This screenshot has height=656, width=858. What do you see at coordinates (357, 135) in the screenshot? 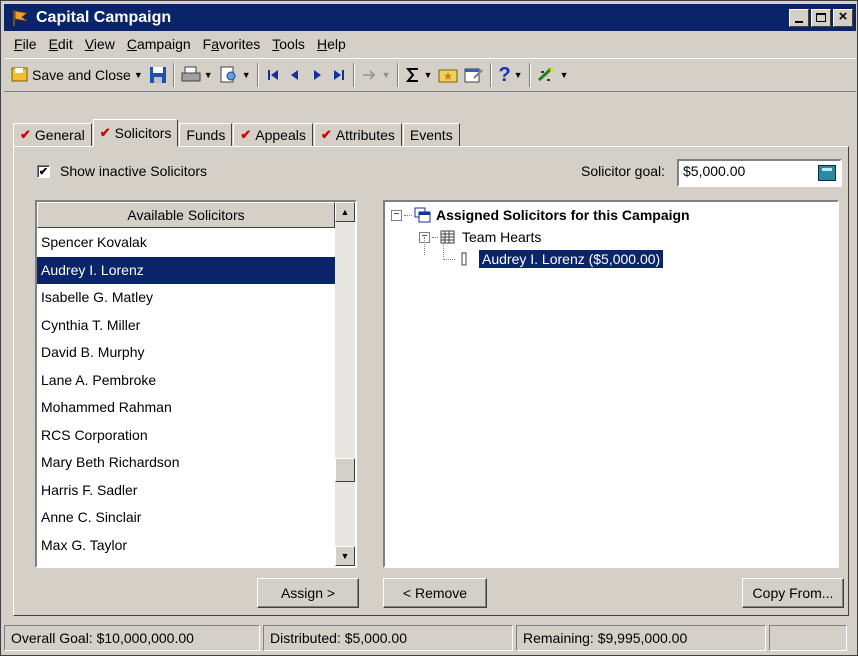
I see `tab-attributes: ✔ Attributes` at bounding box center [357, 135].